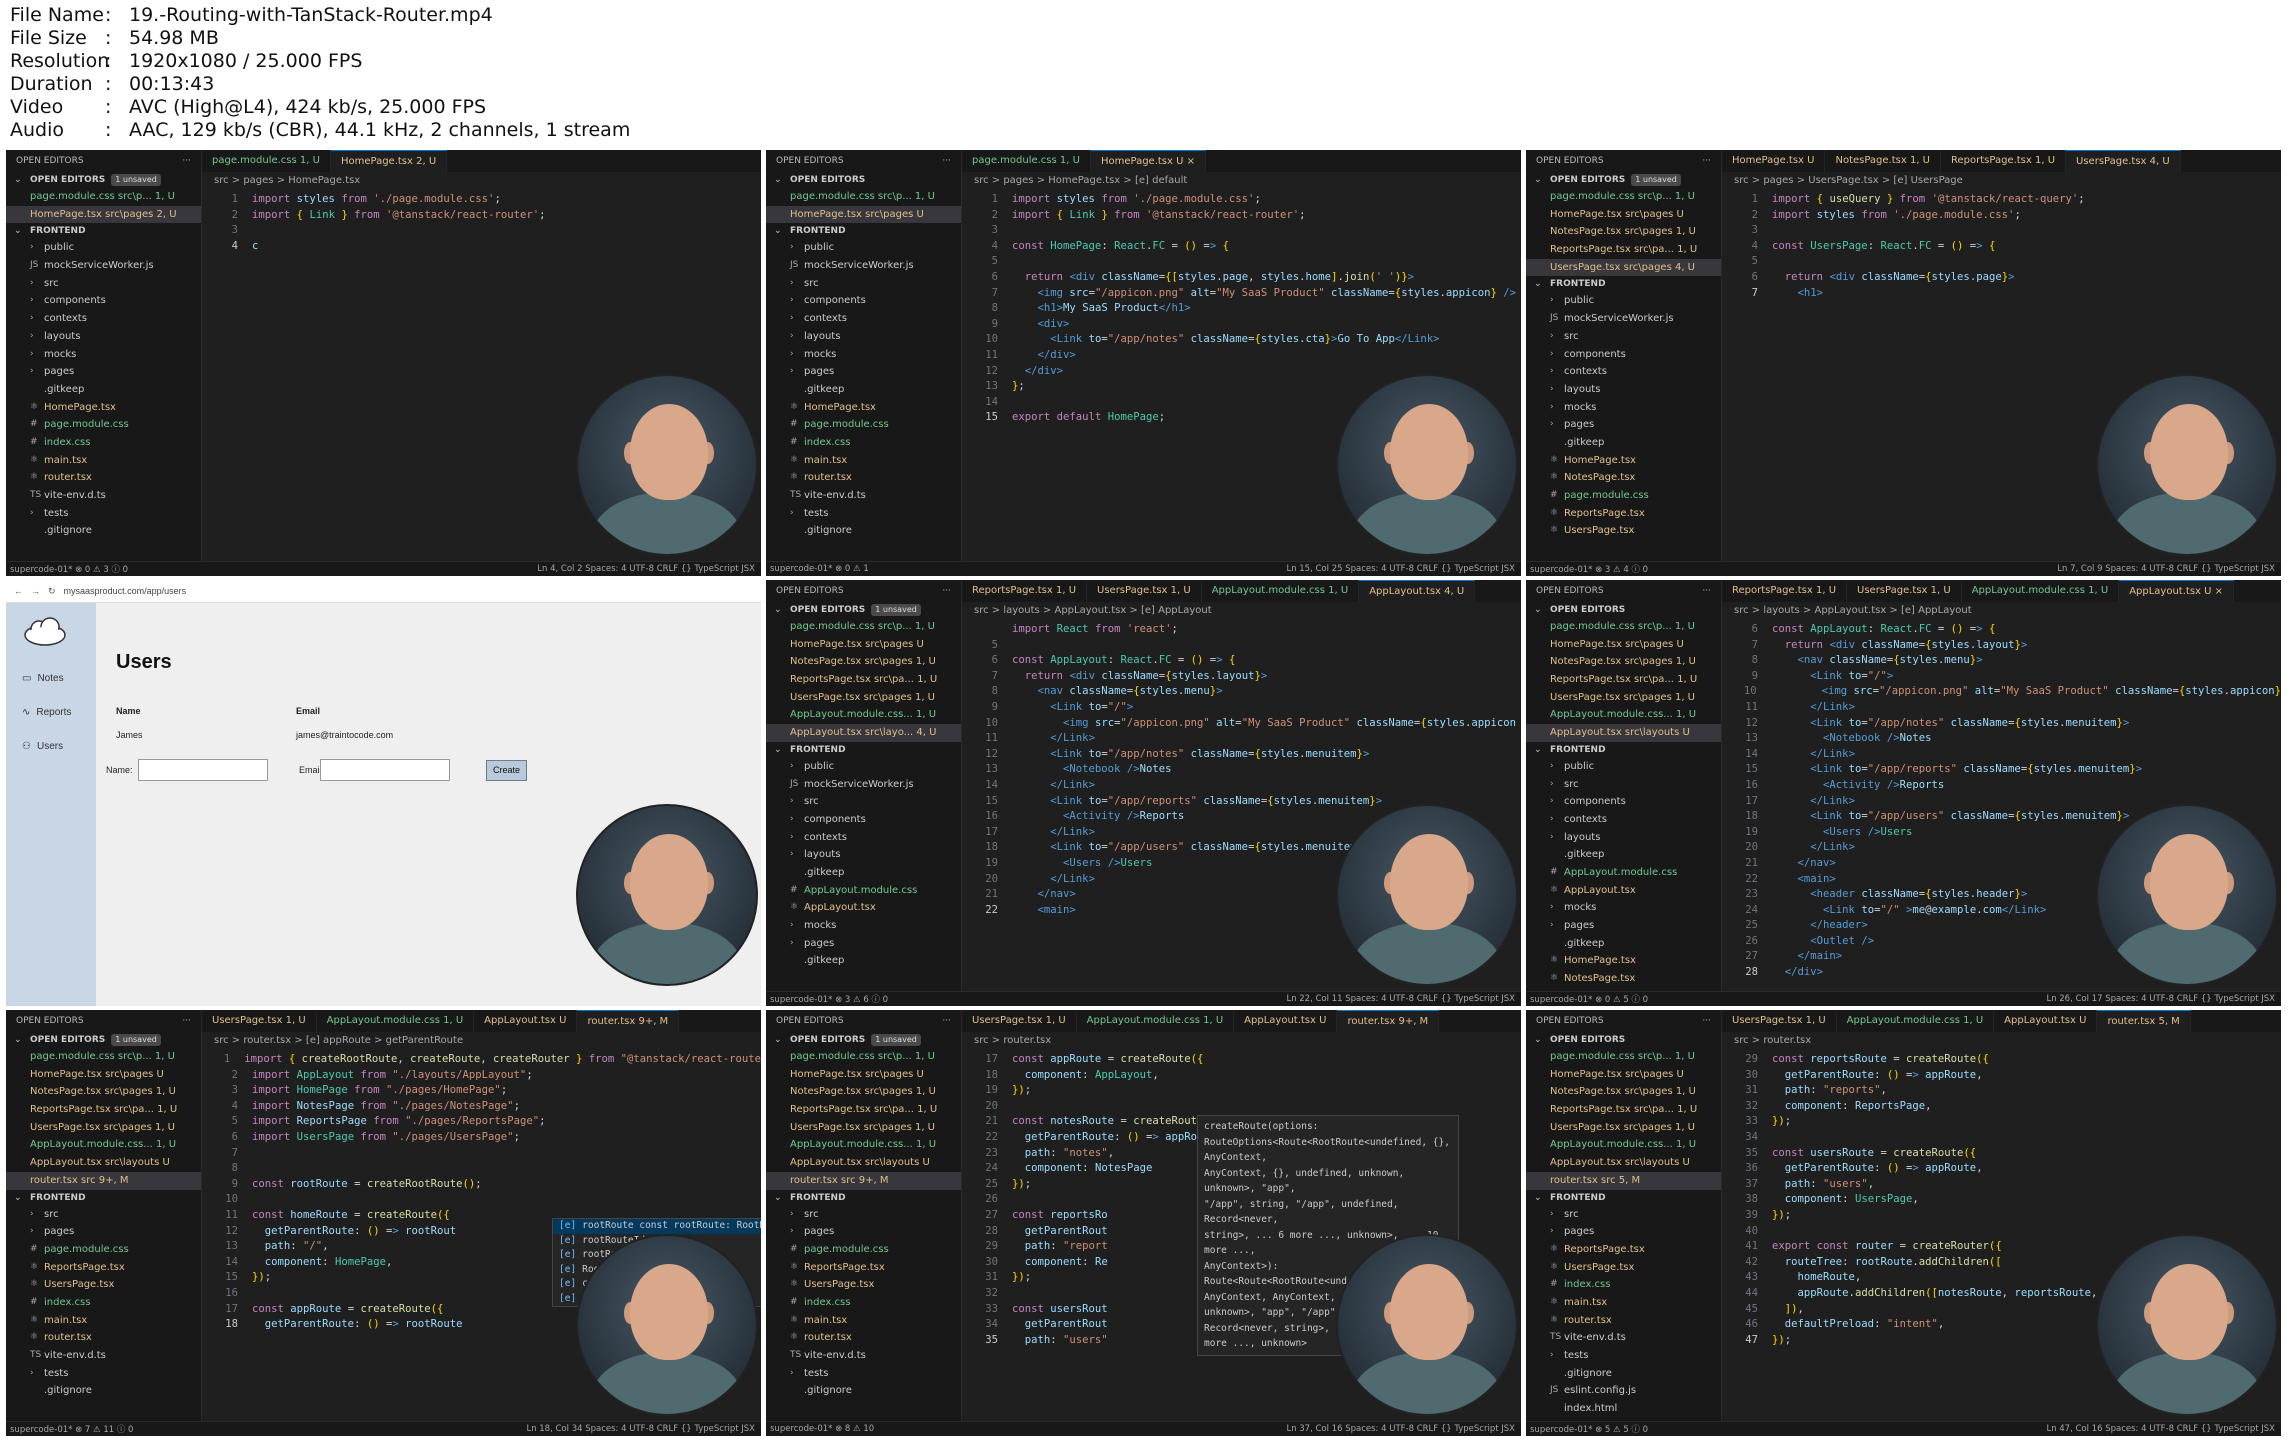 Image resolution: width=2287 pixels, height=1439 pixels. What do you see at coordinates (203, 770) in the screenshot?
I see `name-input` at bounding box center [203, 770].